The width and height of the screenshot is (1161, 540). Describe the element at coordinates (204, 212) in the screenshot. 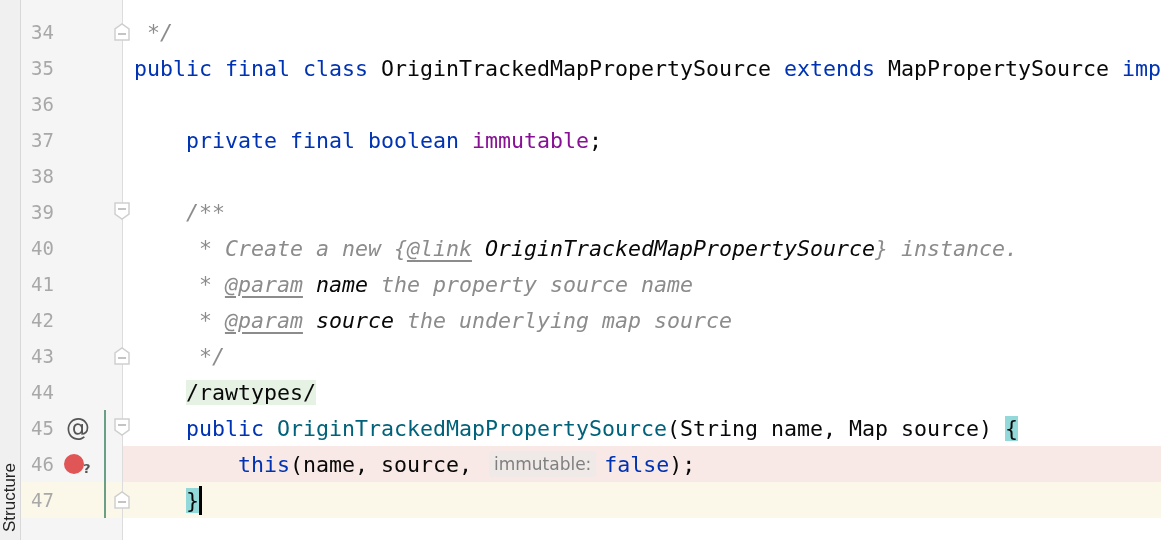

I see `code-text: /**` at that location.